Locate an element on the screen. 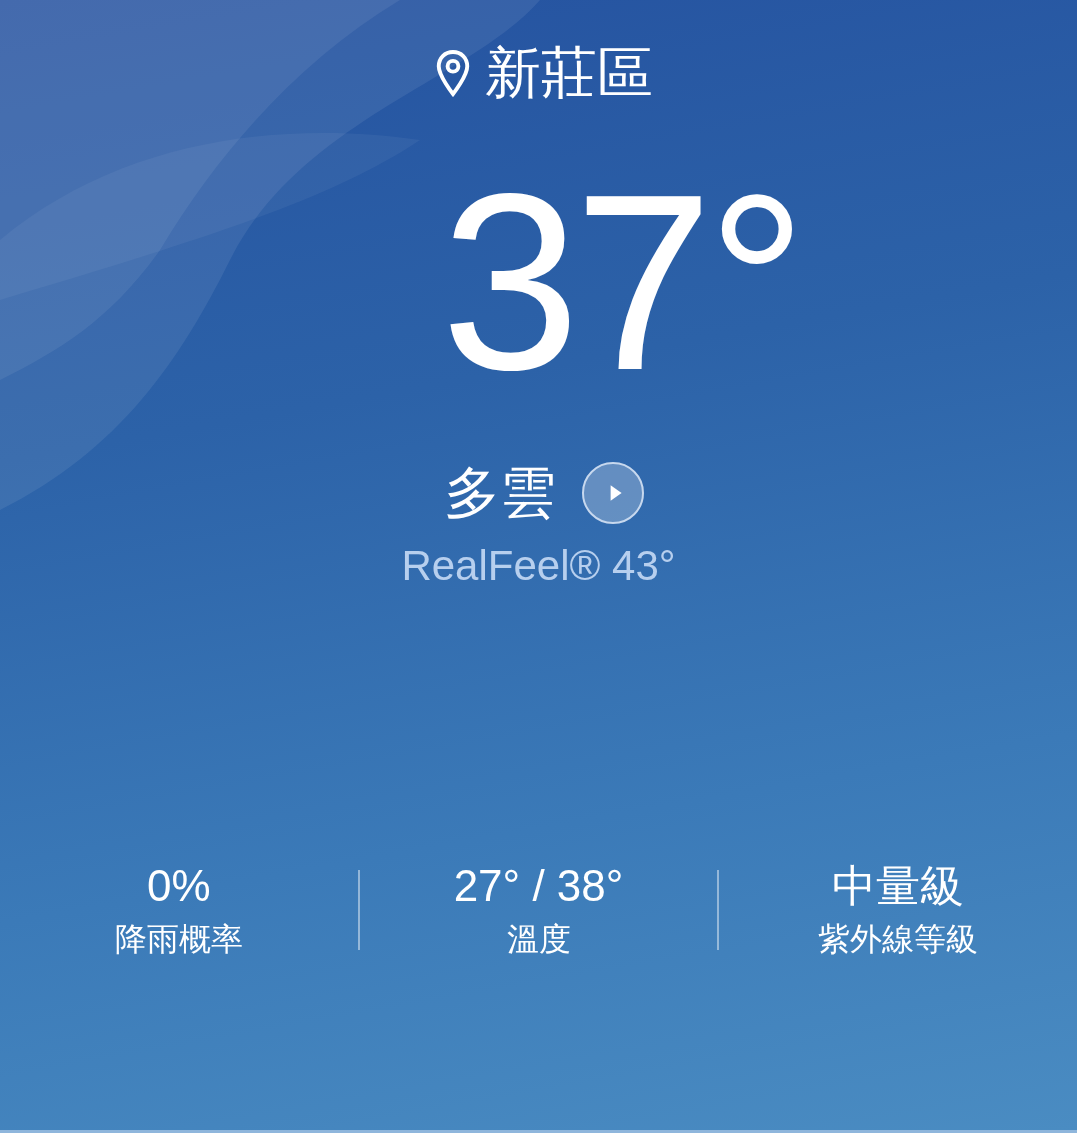 The height and width of the screenshot is (1133, 1077). stat-label: 溫度 is located at coordinates (538, 939).